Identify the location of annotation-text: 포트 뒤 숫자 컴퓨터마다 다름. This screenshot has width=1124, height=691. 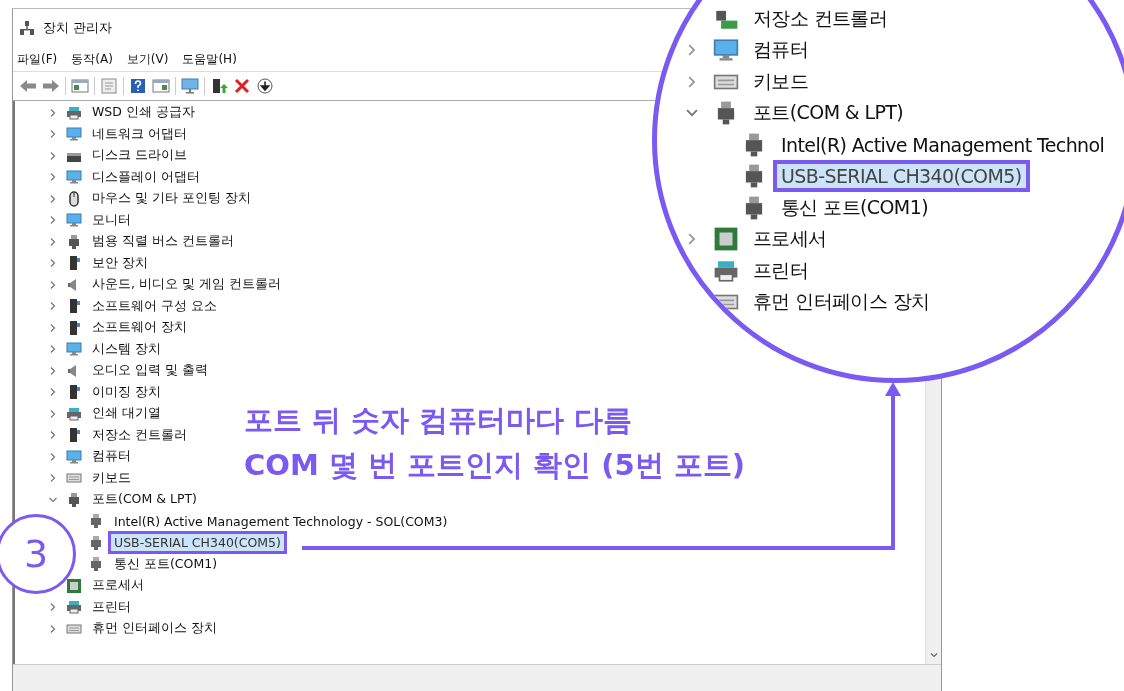
(439, 420).